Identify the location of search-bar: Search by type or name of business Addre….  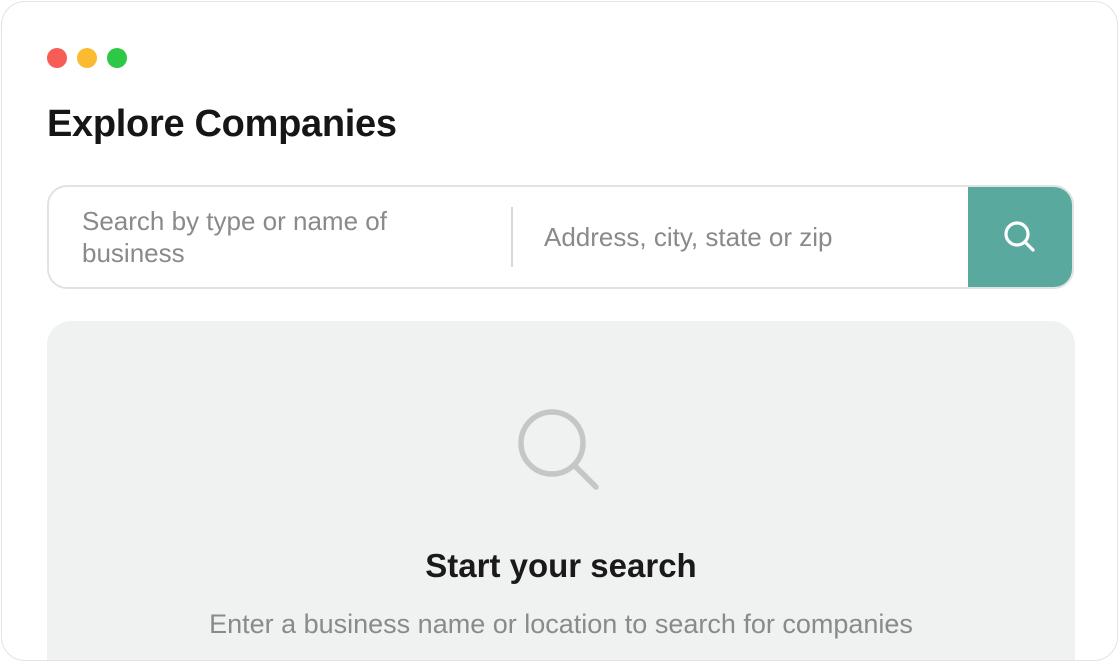
(560, 237).